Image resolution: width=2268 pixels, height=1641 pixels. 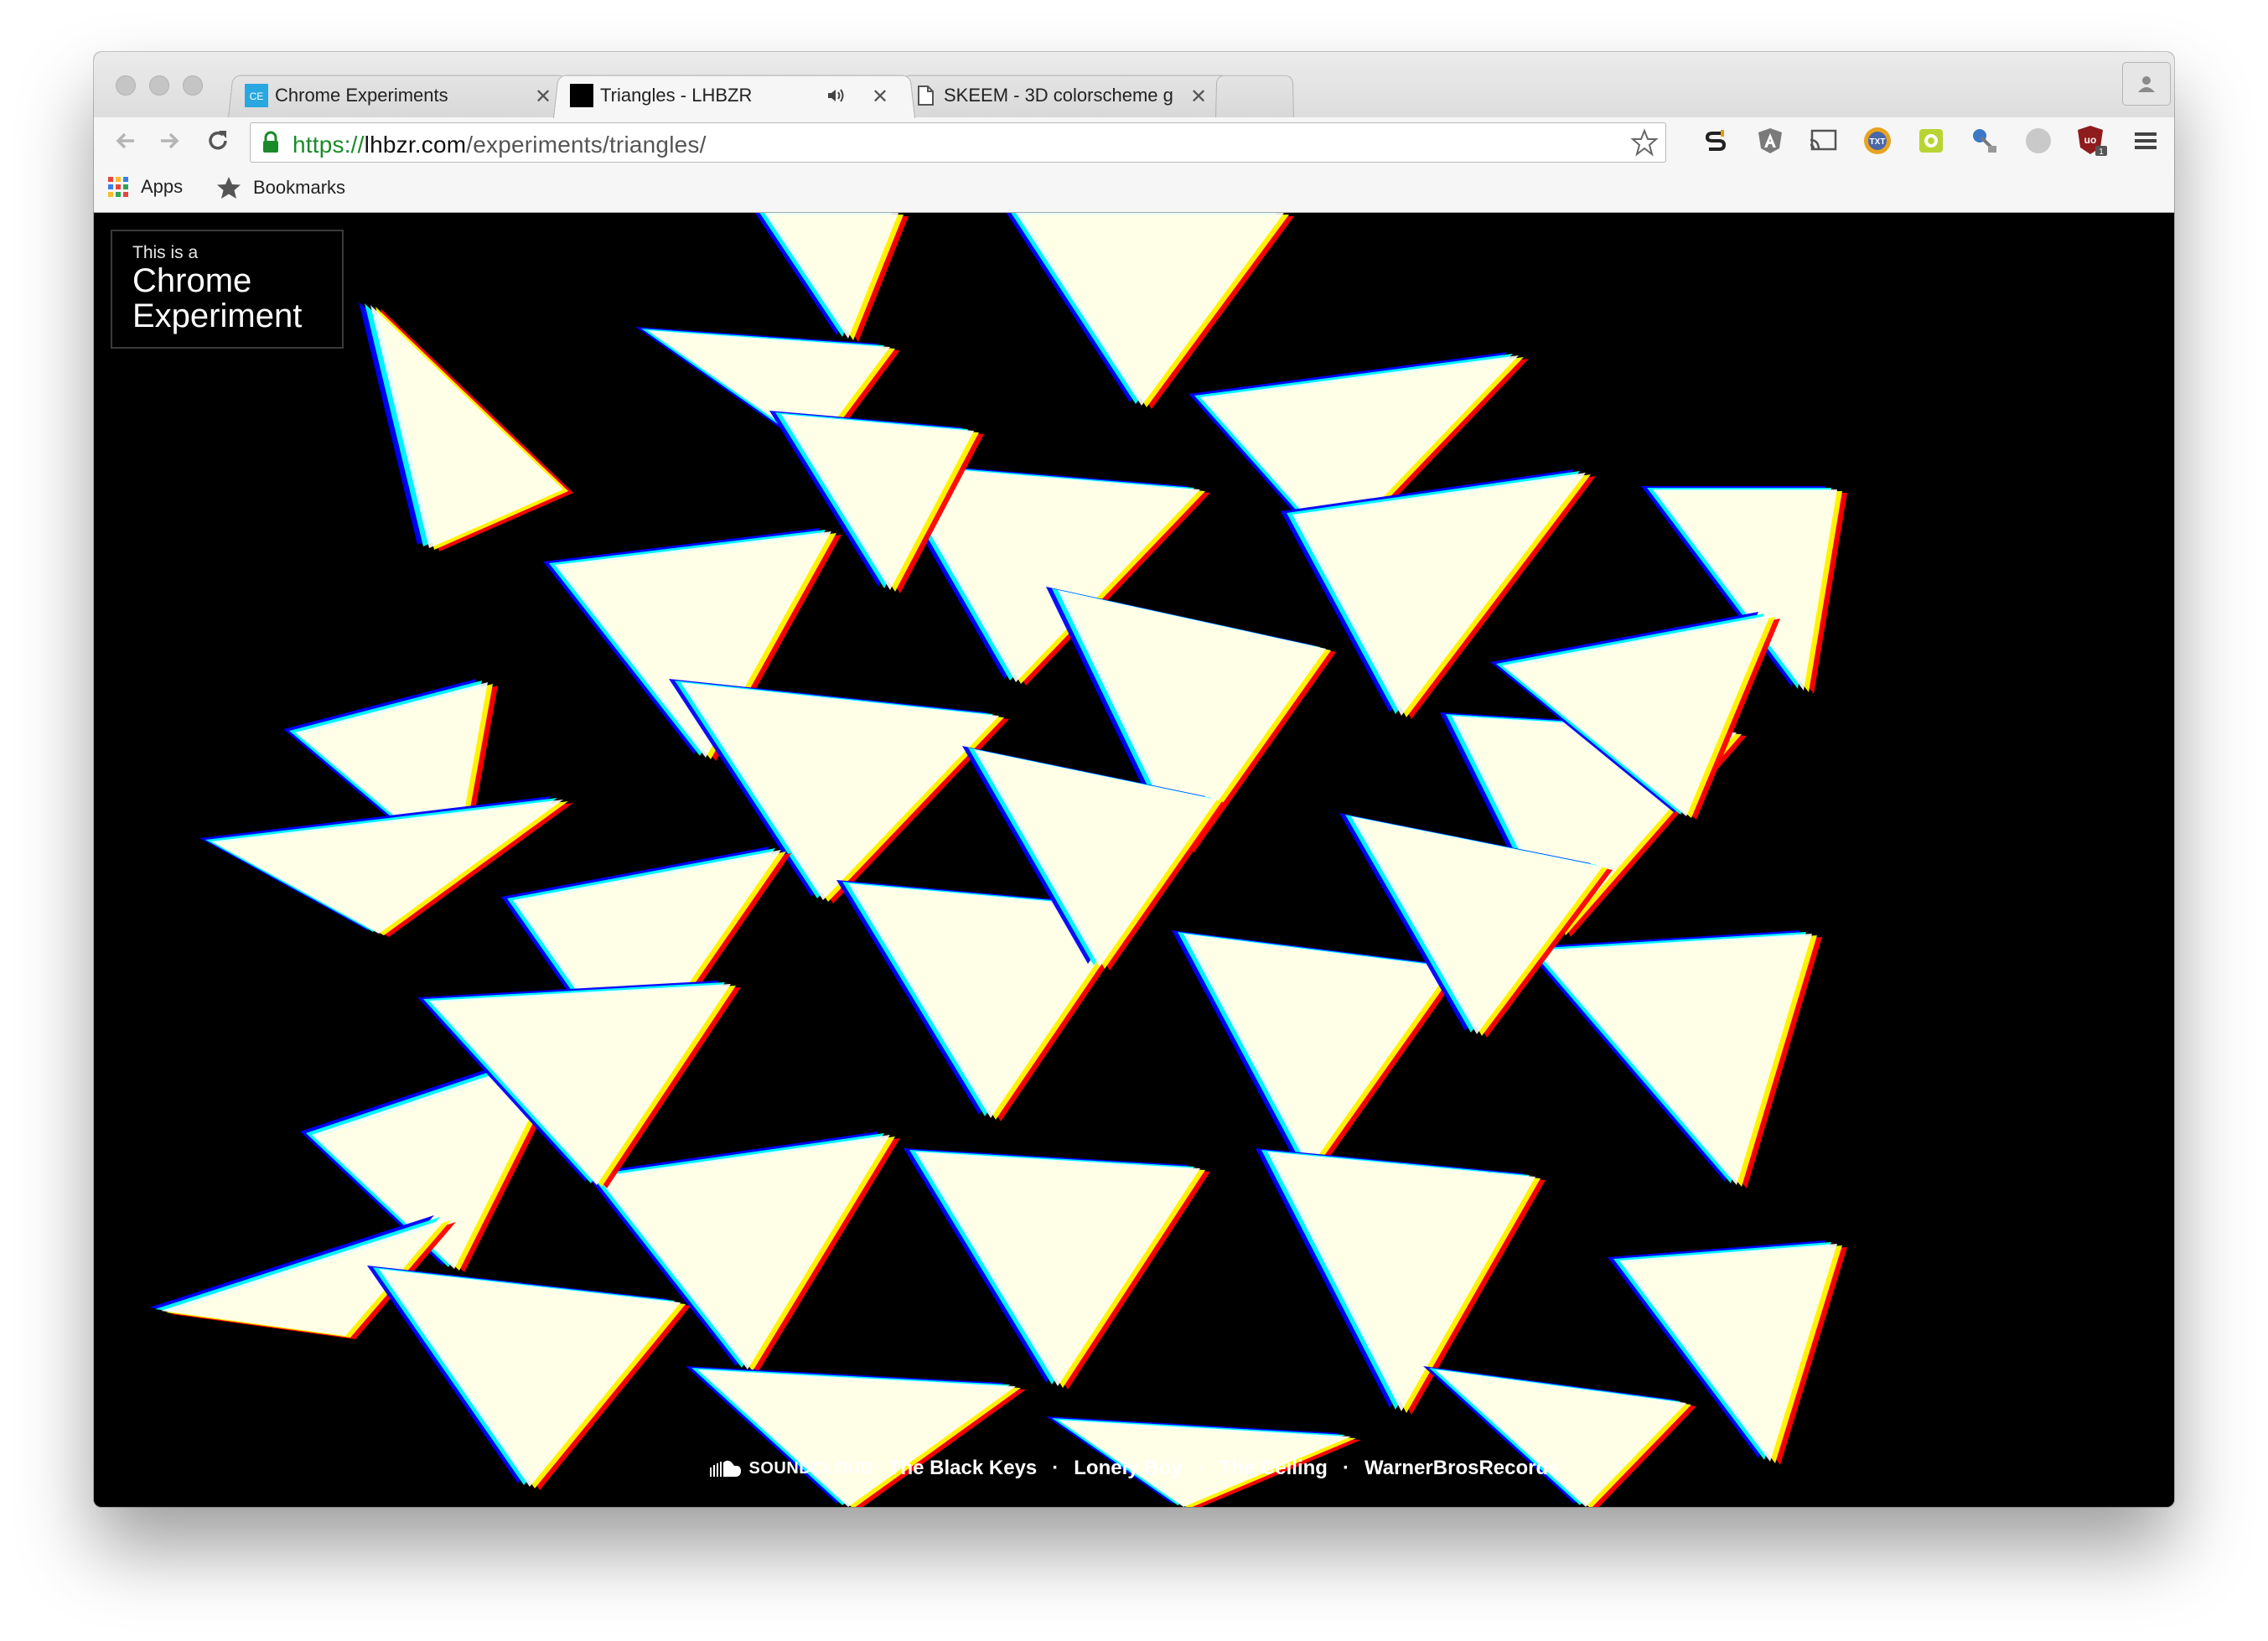 I want to click on angular-shield-icon, so click(x=1770, y=140).